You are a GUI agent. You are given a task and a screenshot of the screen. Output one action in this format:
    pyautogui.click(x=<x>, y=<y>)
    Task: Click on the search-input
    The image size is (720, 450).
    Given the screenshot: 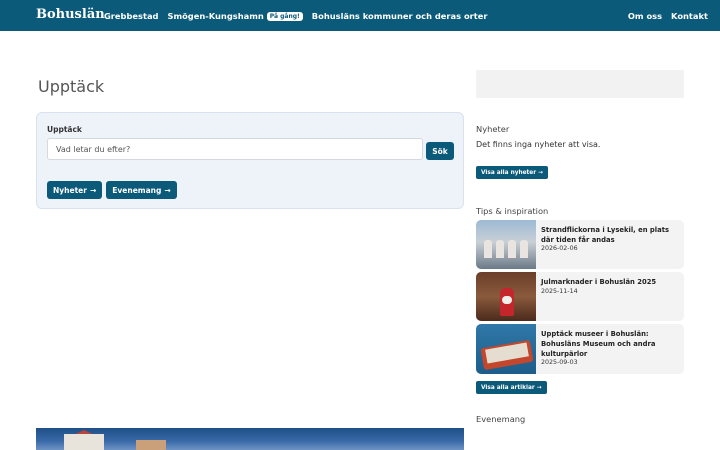 What is the action you would take?
    pyautogui.click(x=235, y=149)
    